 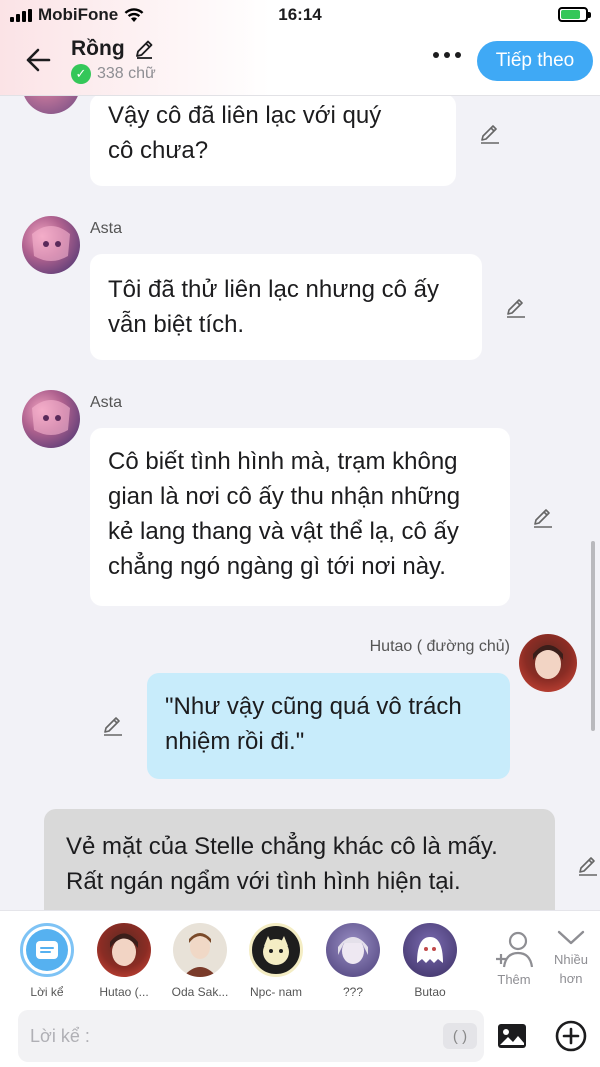 What do you see at coordinates (277, 566) in the screenshot?
I see `message-line: chẳng ngó ngàng gì tới nơi này.` at bounding box center [277, 566].